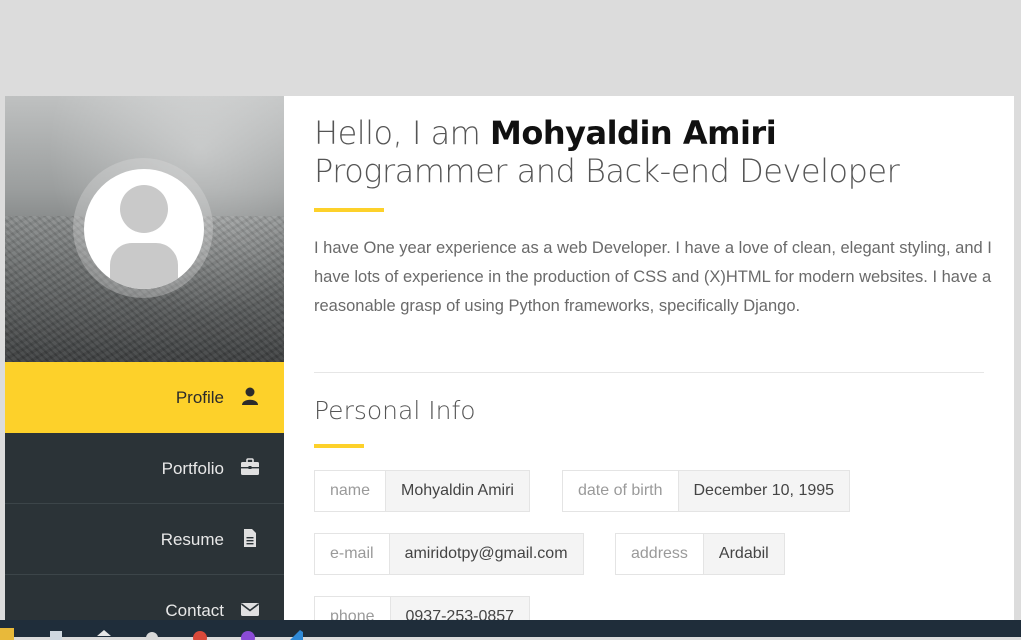  Describe the element at coordinates (250, 609) in the screenshot. I see `envelope-icon` at that location.